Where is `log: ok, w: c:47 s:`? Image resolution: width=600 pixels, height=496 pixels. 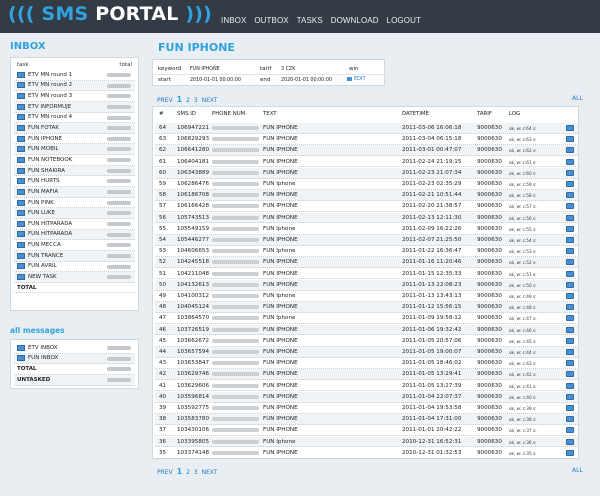 log: ok, w: c:47 s: is located at coordinates (523, 319).